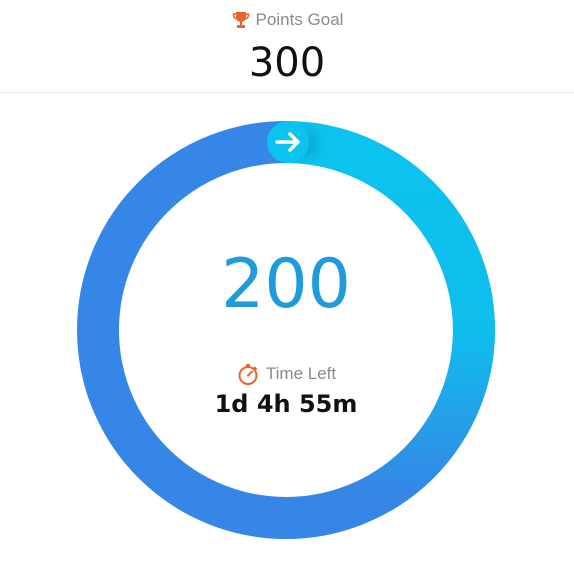 This screenshot has width=574, height=562. I want to click on time-left-label: Time Left, so click(301, 373).